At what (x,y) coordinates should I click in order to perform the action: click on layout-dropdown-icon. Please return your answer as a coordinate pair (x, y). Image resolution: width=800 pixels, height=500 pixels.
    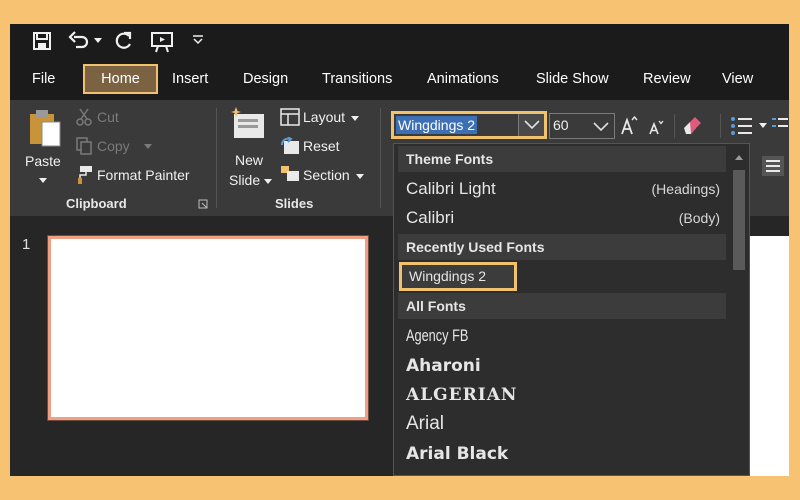
    Looking at the image, I should click on (355, 119).